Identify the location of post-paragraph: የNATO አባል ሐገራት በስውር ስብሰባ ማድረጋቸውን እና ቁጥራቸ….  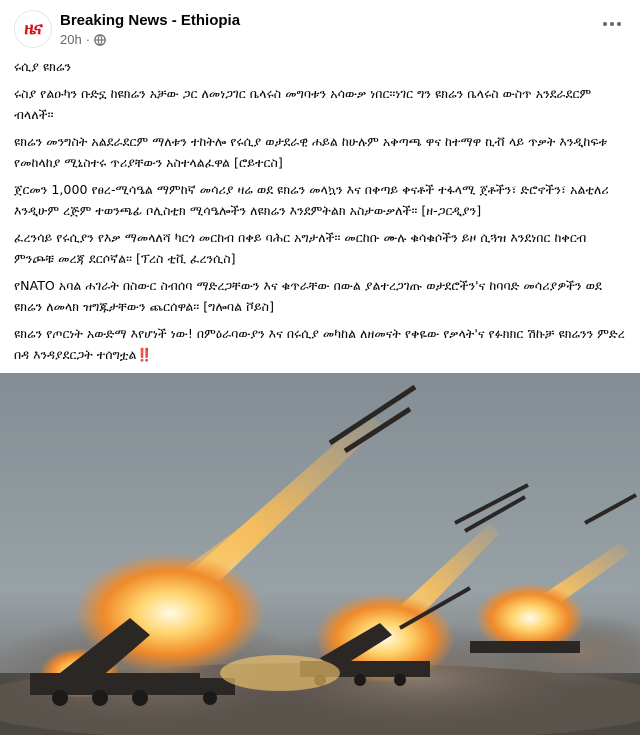
(308, 296).